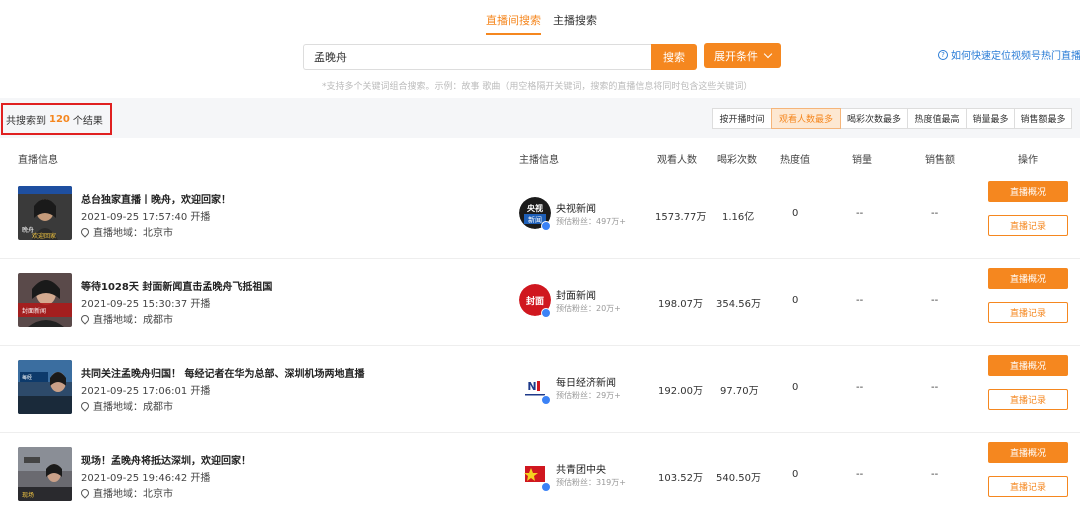 This screenshot has width=1080, height=513. I want to click on help-link-label: 如何快速定位视频号热门直播间, so click(1015, 56).